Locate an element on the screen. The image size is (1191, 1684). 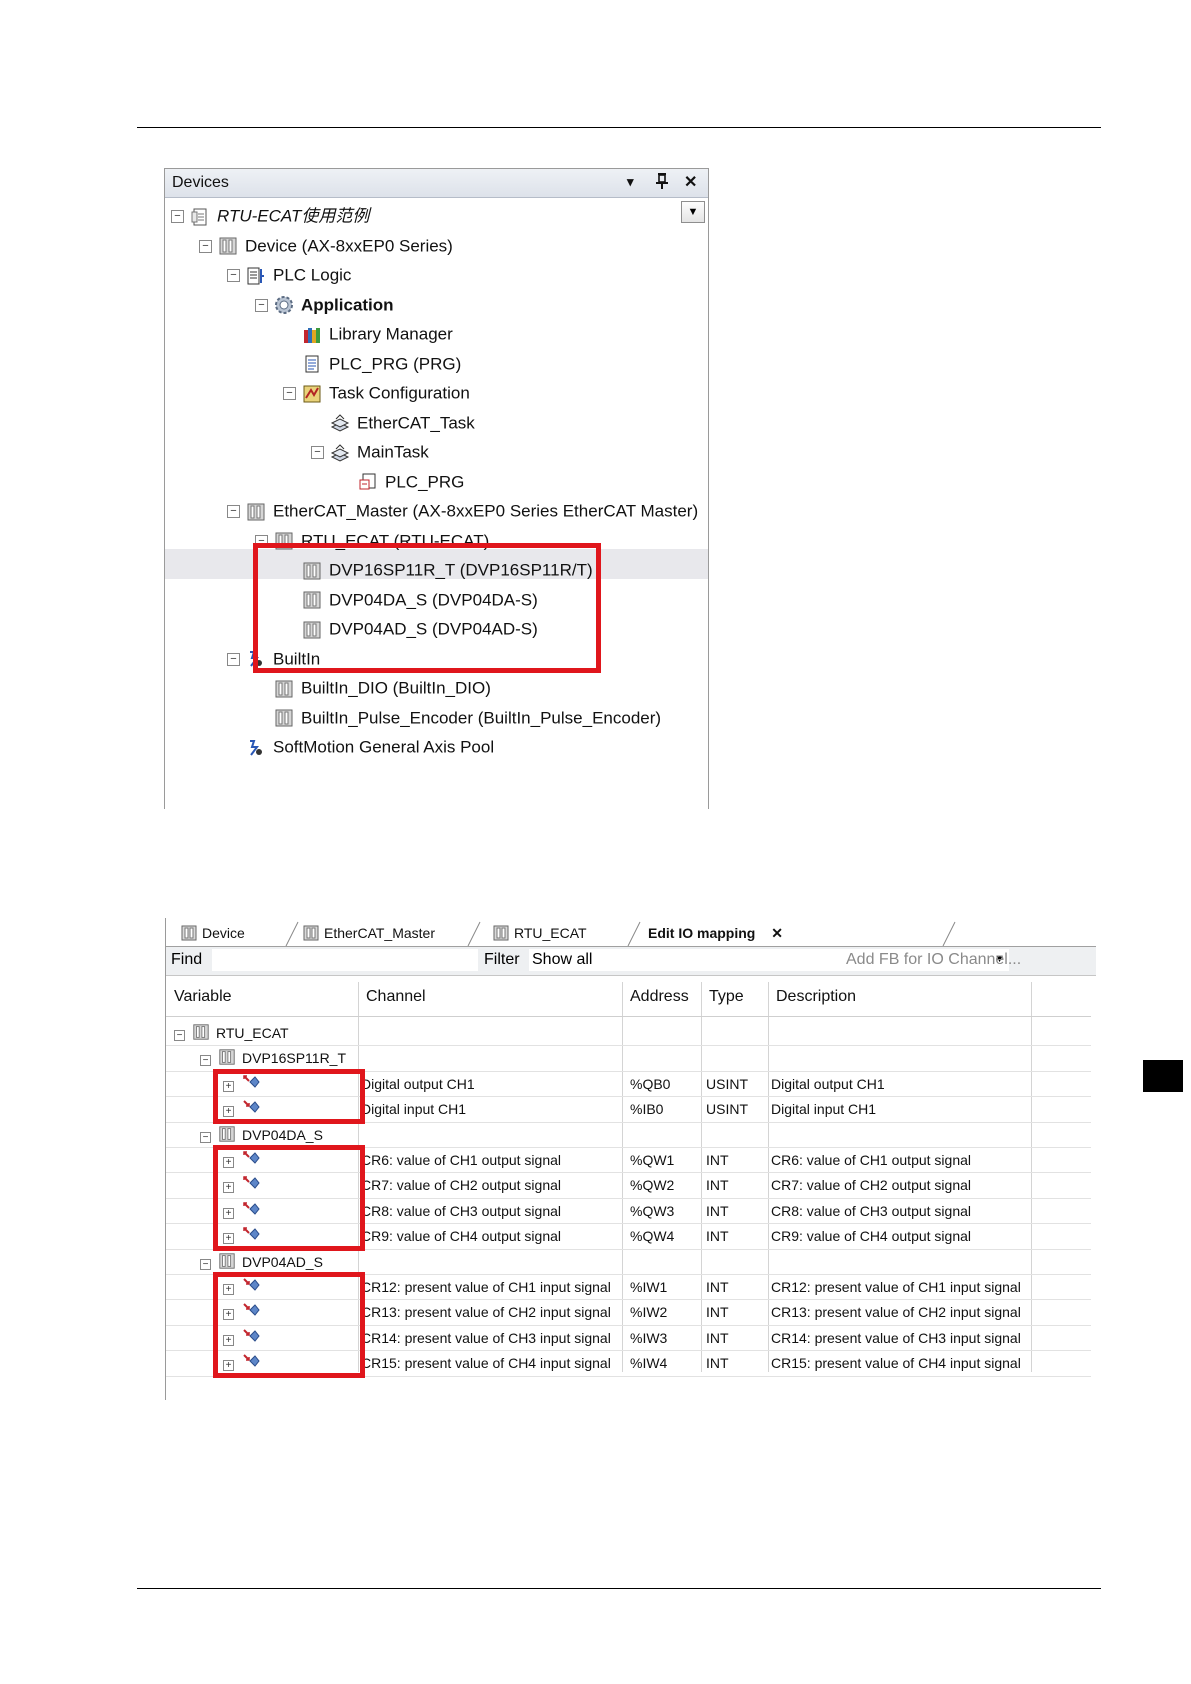
table-row: − DVP16SP11R_T is located at coordinates (628, 1057).